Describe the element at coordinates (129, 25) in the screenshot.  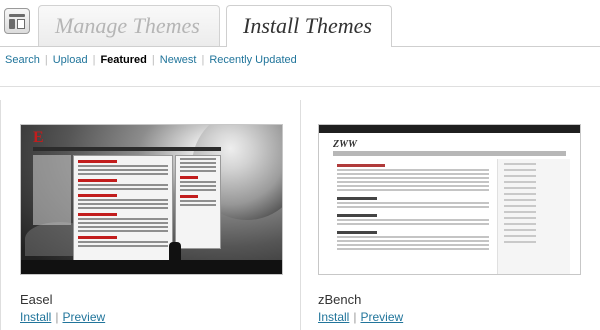
I see `tab-manage-themes: Manage Themes` at that location.